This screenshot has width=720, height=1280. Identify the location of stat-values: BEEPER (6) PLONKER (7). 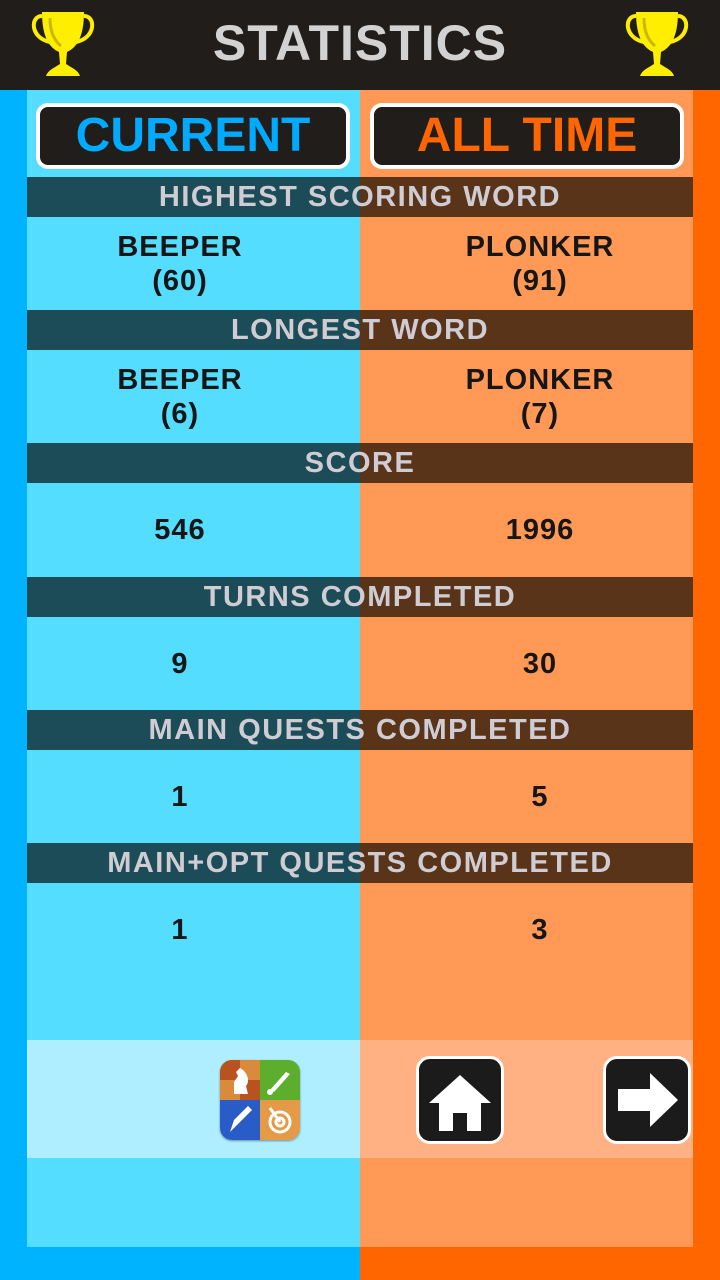
(360, 396).